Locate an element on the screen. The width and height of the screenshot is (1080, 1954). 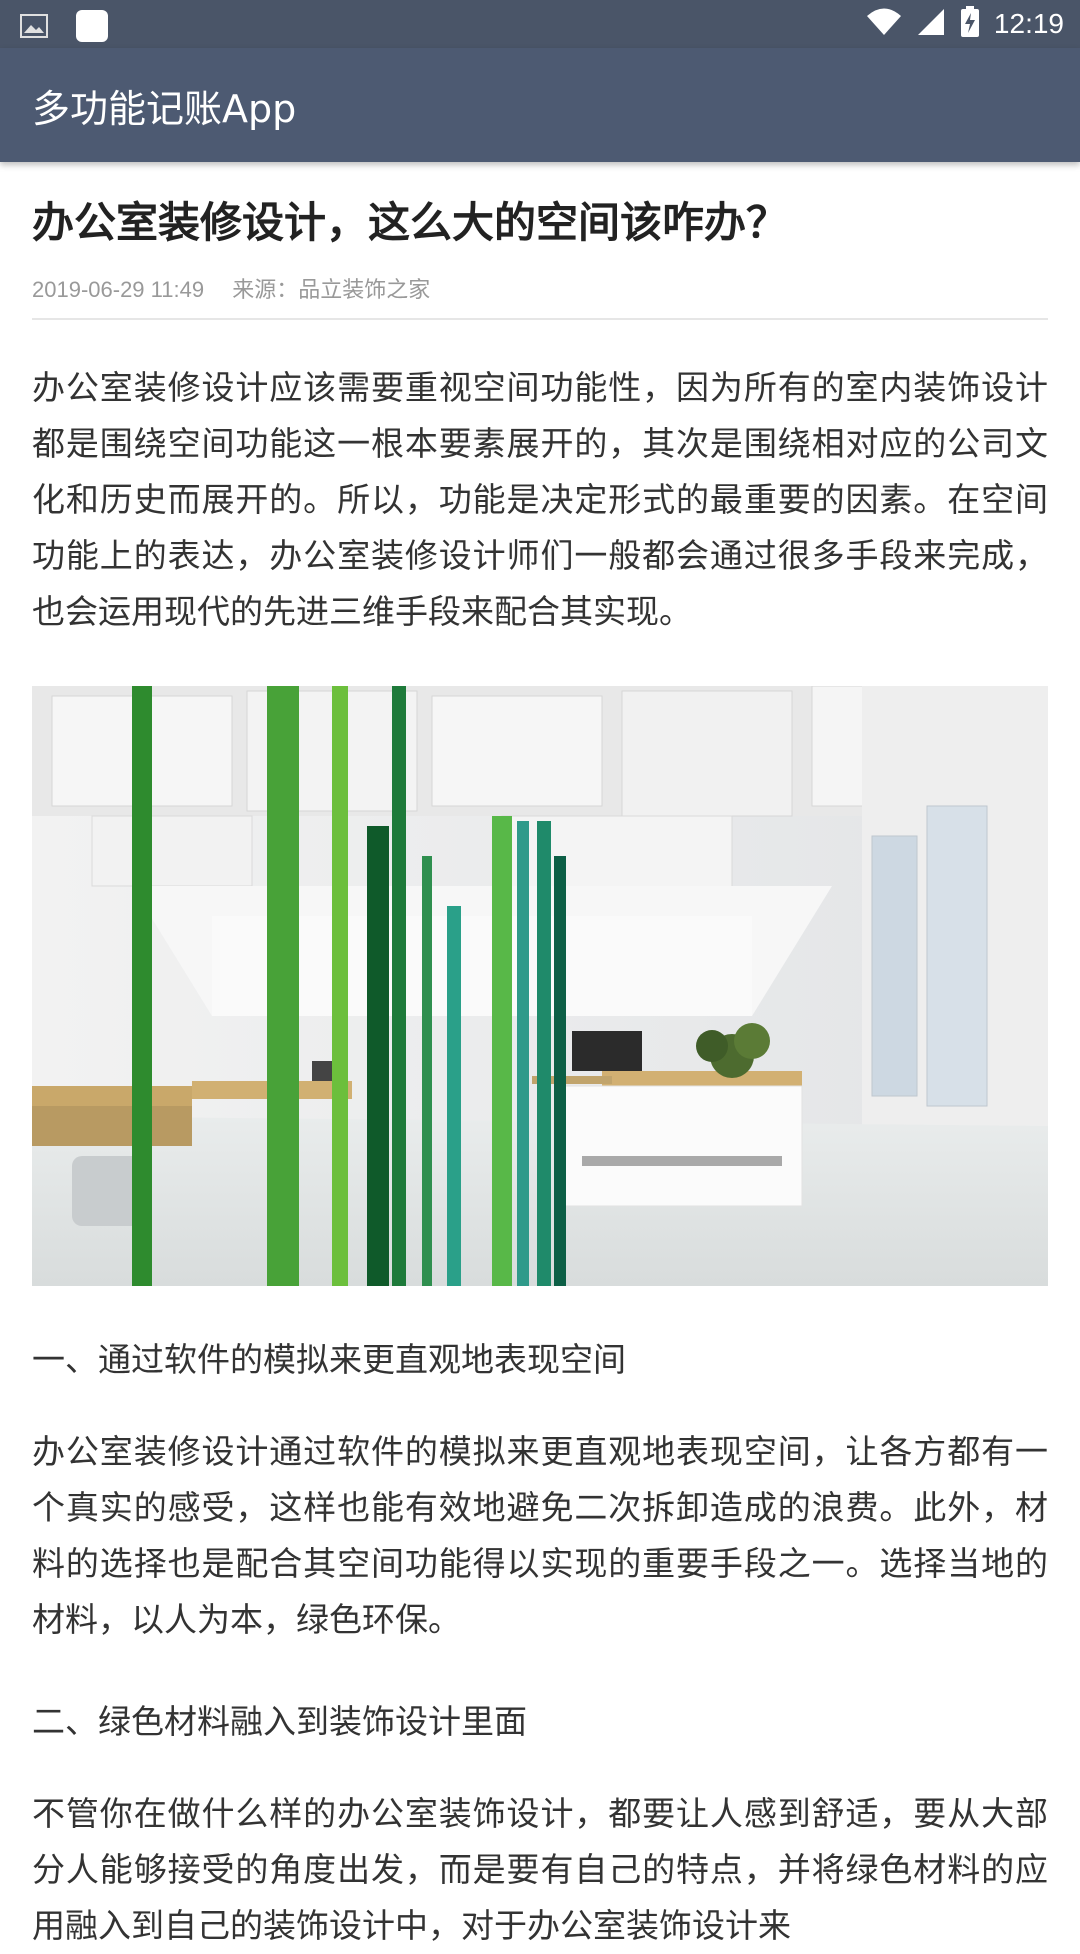
section-heading: 二、绿色材料融入到装饰设计里面 is located at coordinates (279, 1721).